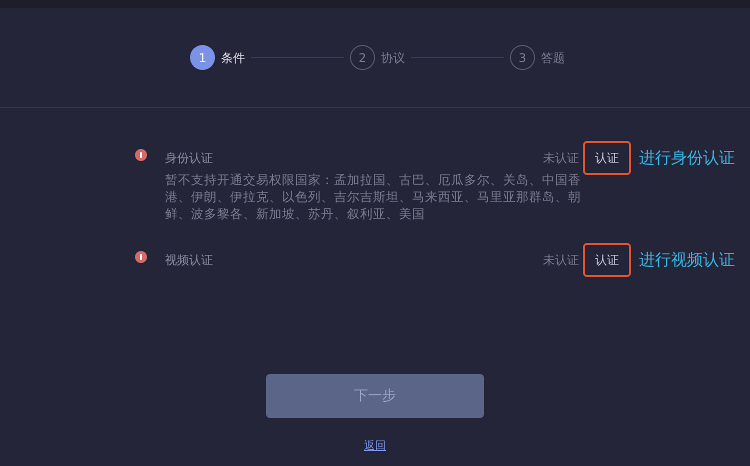  Describe the element at coordinates (362, 57) in the screenshot. I see `step-number: 2` at that location.